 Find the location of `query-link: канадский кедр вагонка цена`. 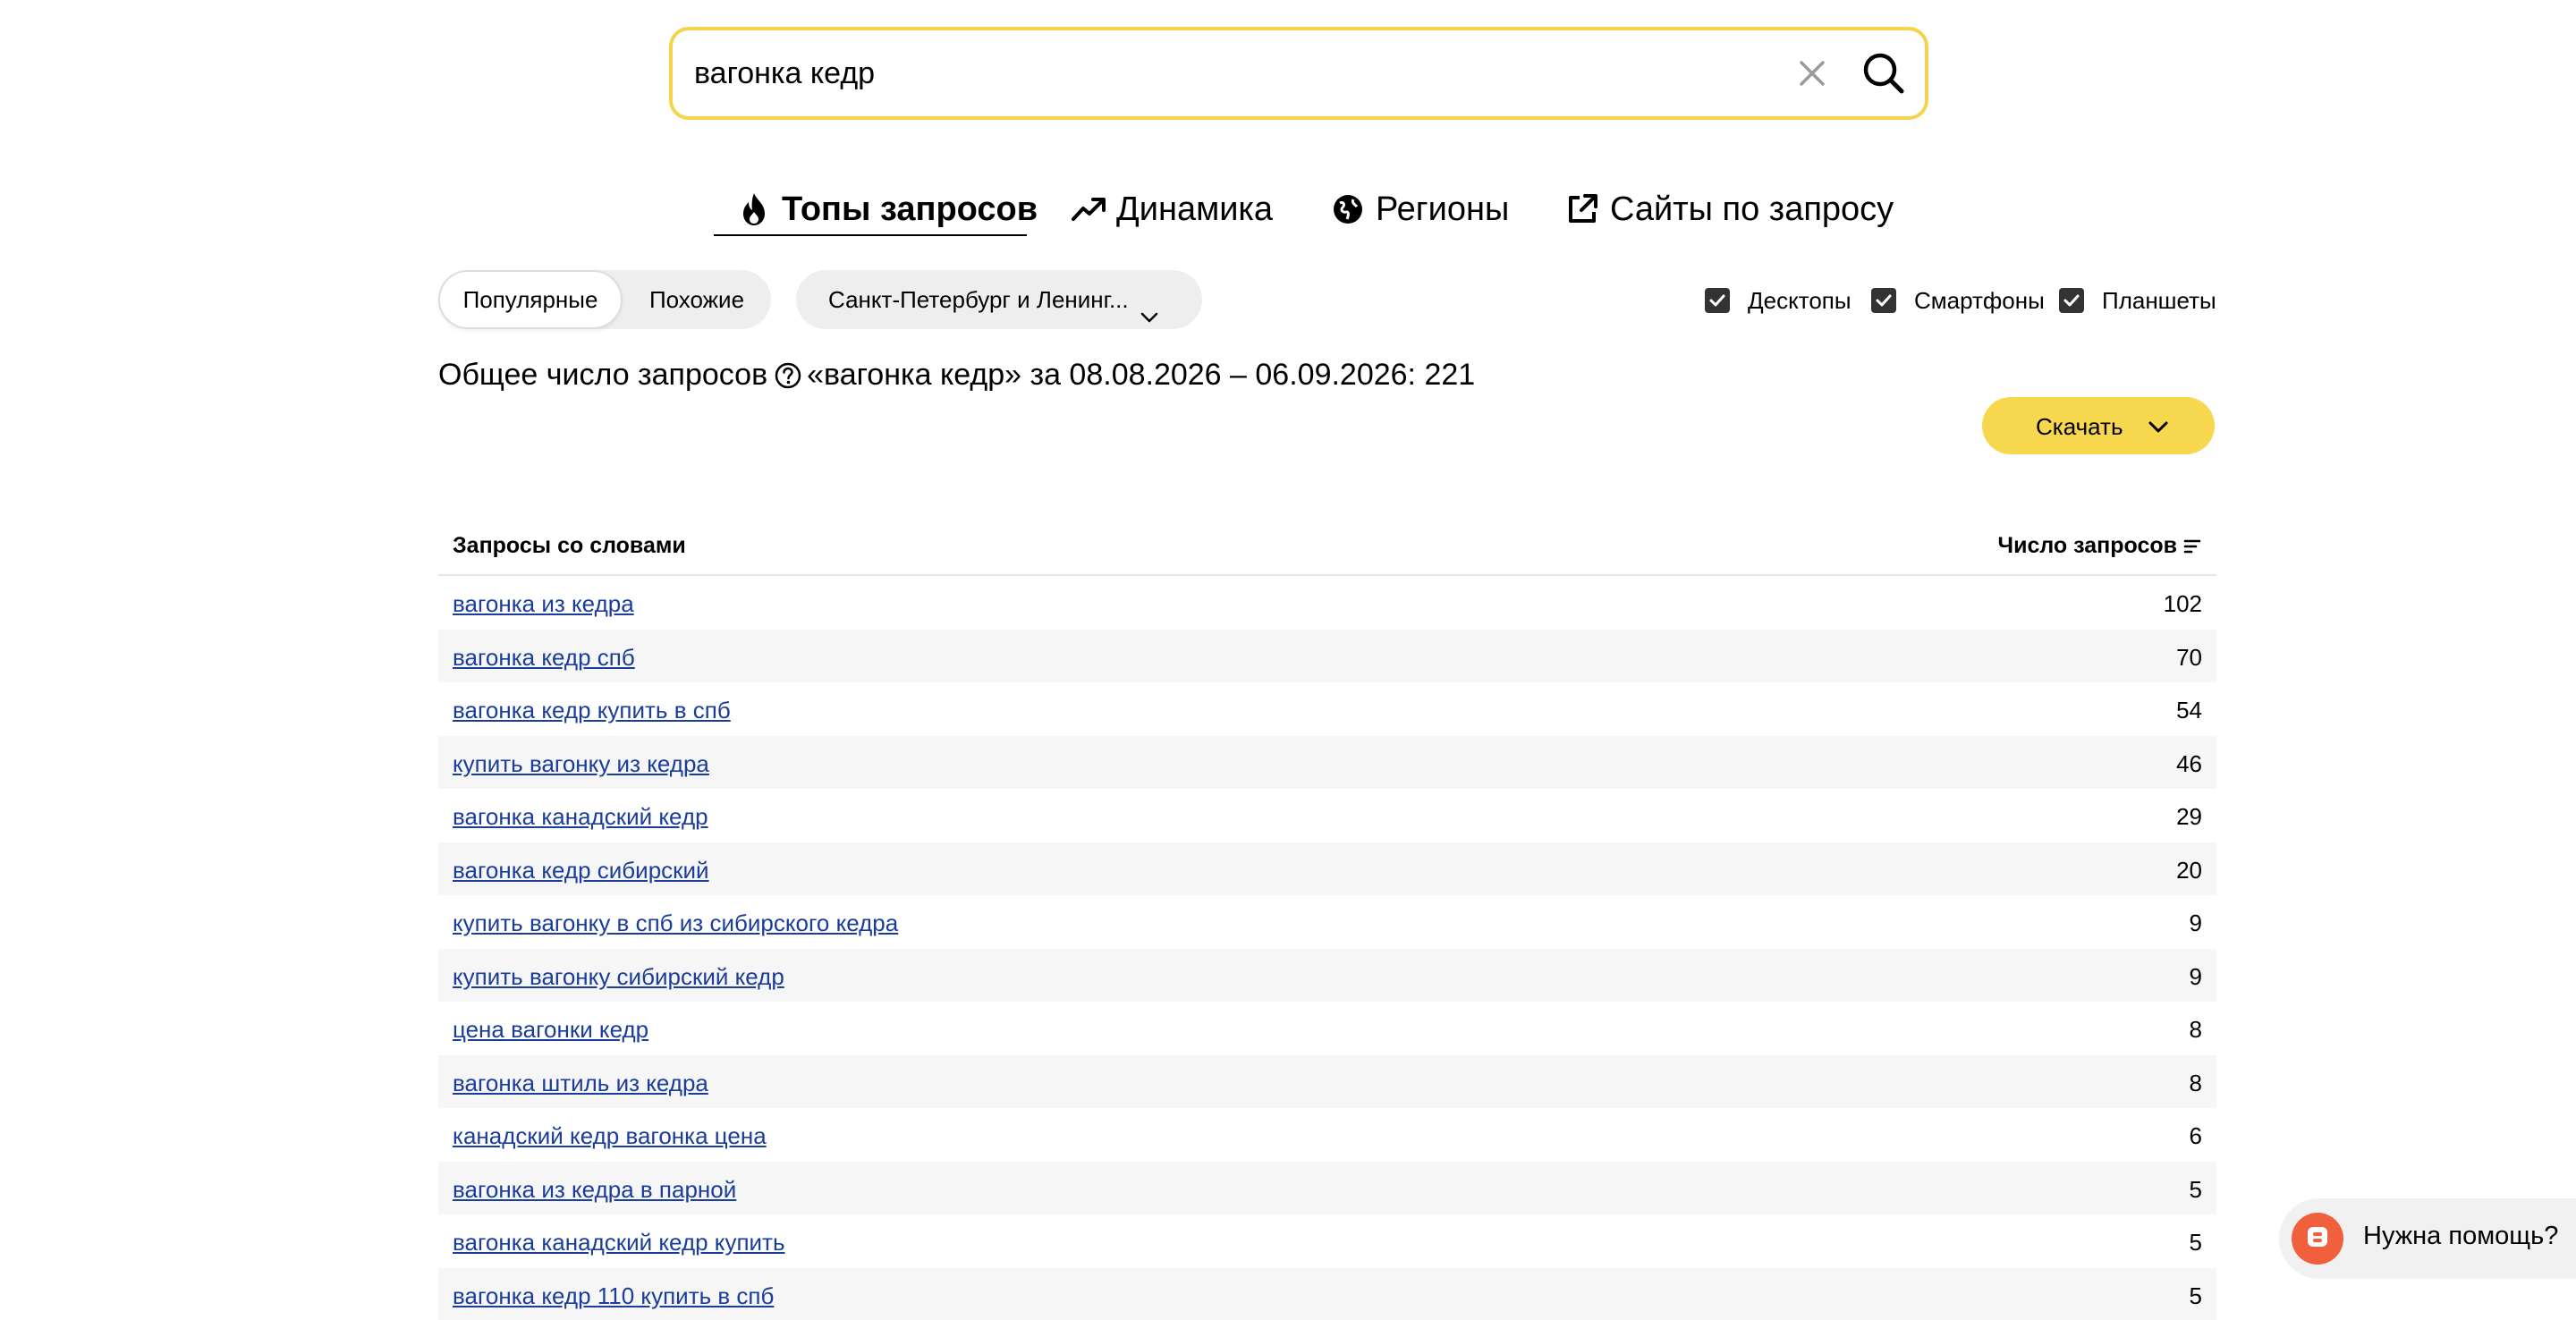

query-link: канадский кедр вагонка цена is located at coordinates (610, 1136).